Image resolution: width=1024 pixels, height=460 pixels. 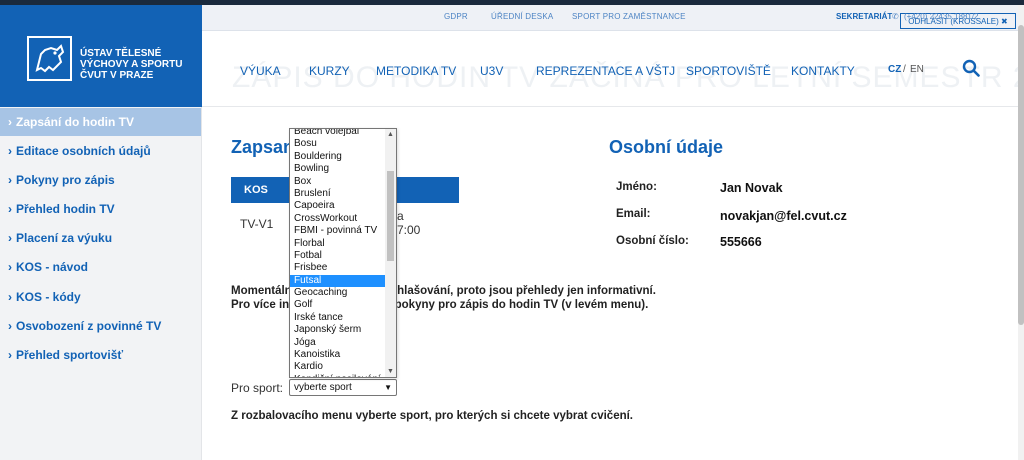 I want to click on dropdown-option: Kanoistika, so click(x=337, y=355).